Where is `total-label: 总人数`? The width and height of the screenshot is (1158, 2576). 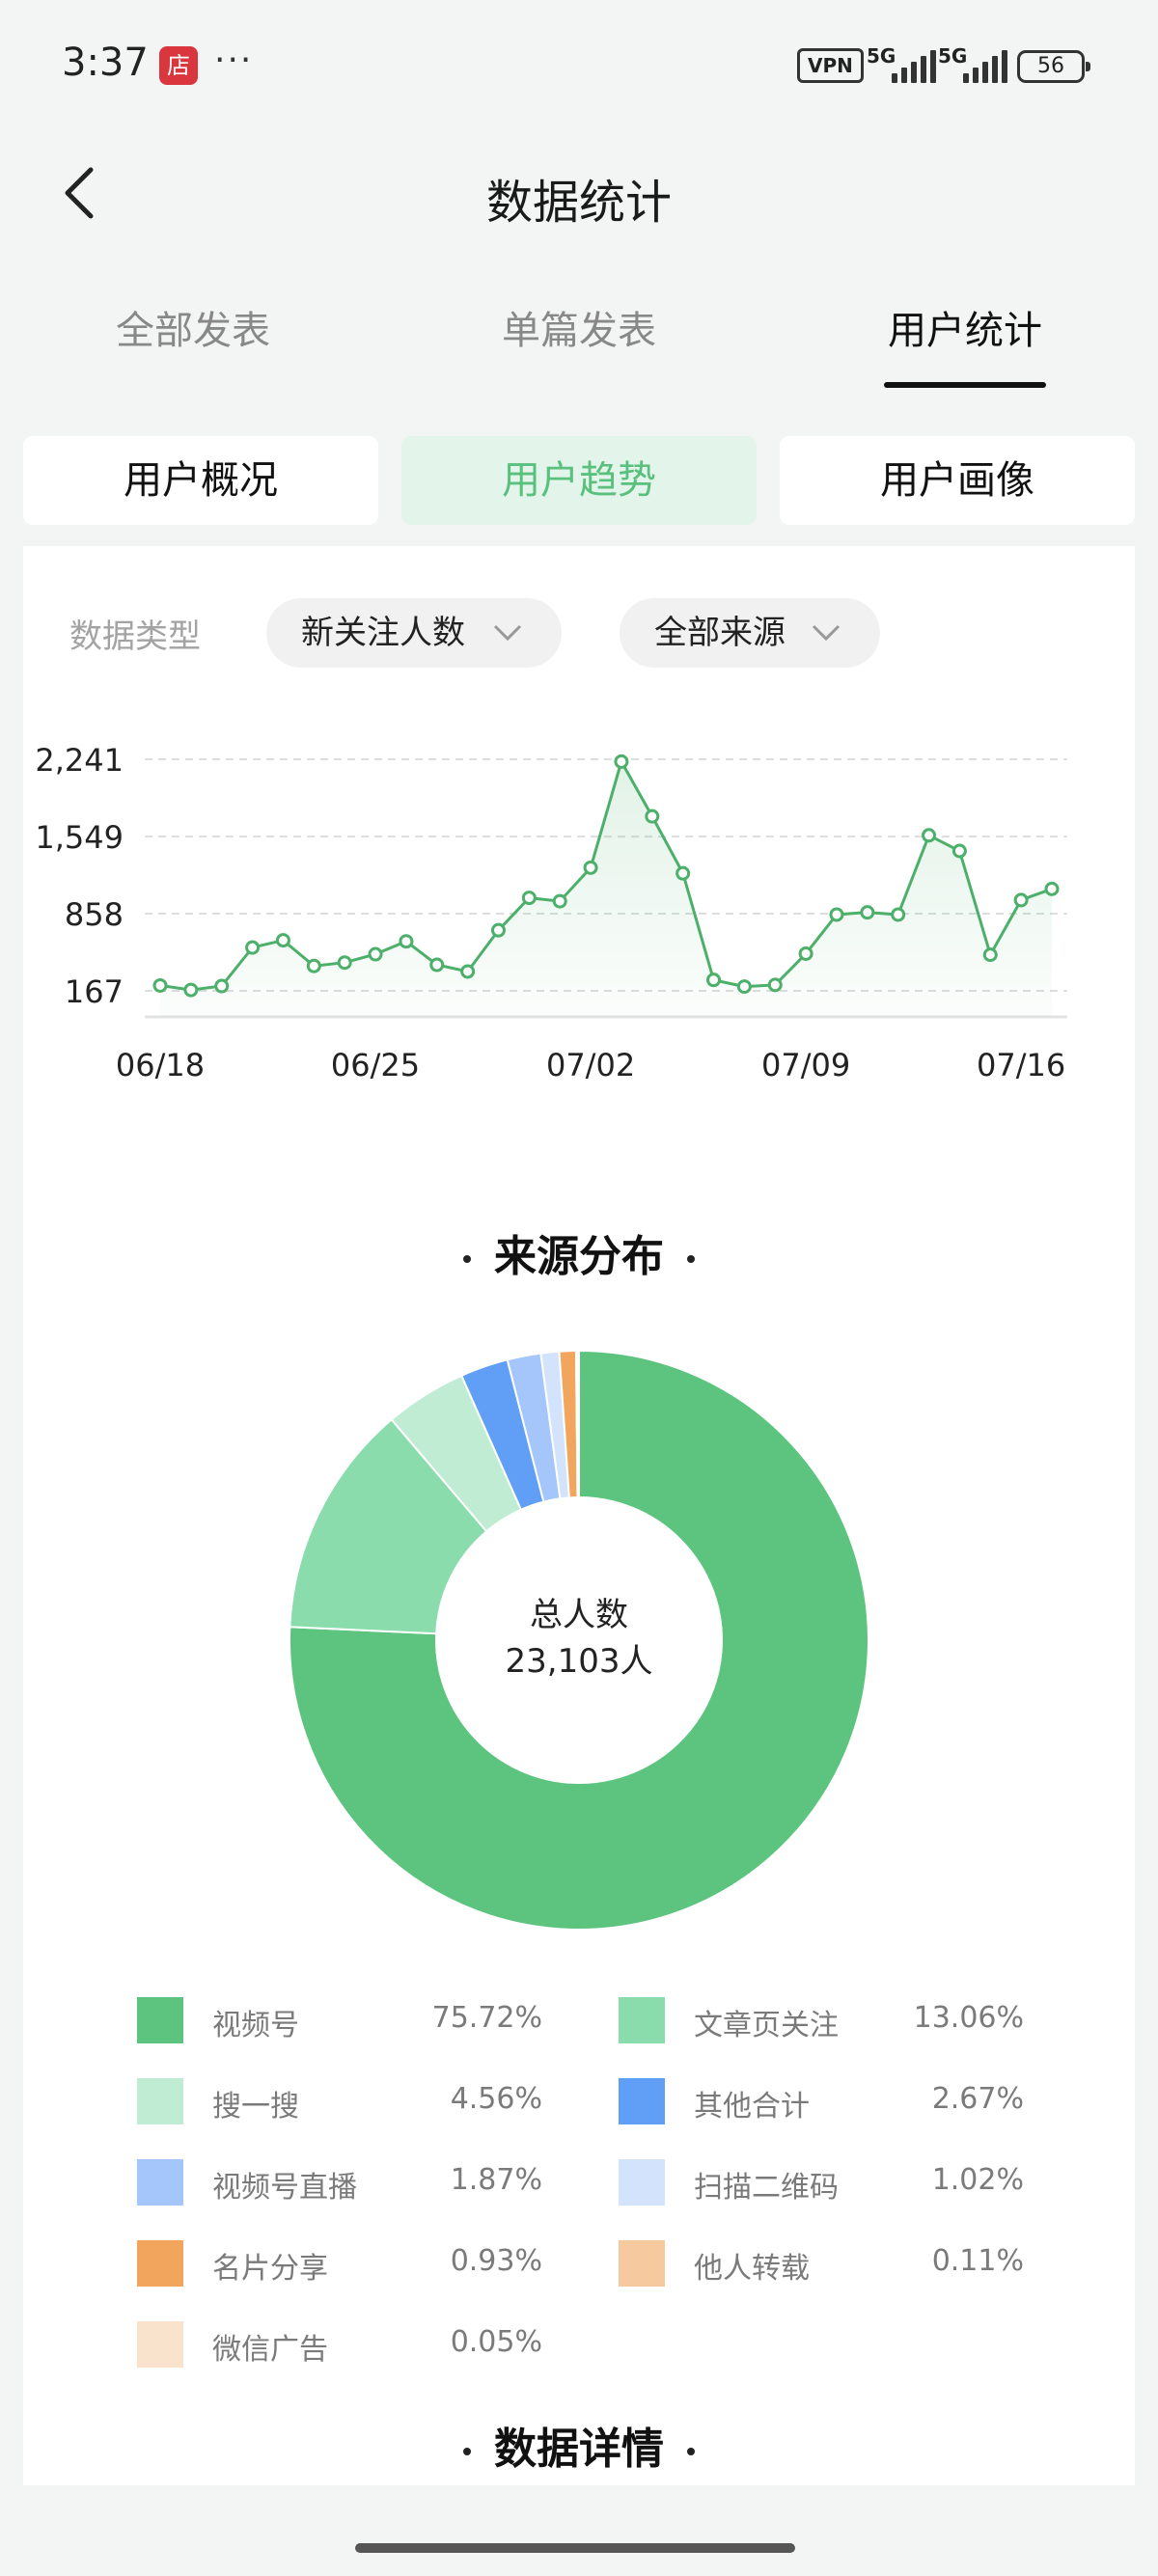
total-label: 总人数 is located at coordinates (579, 1615).